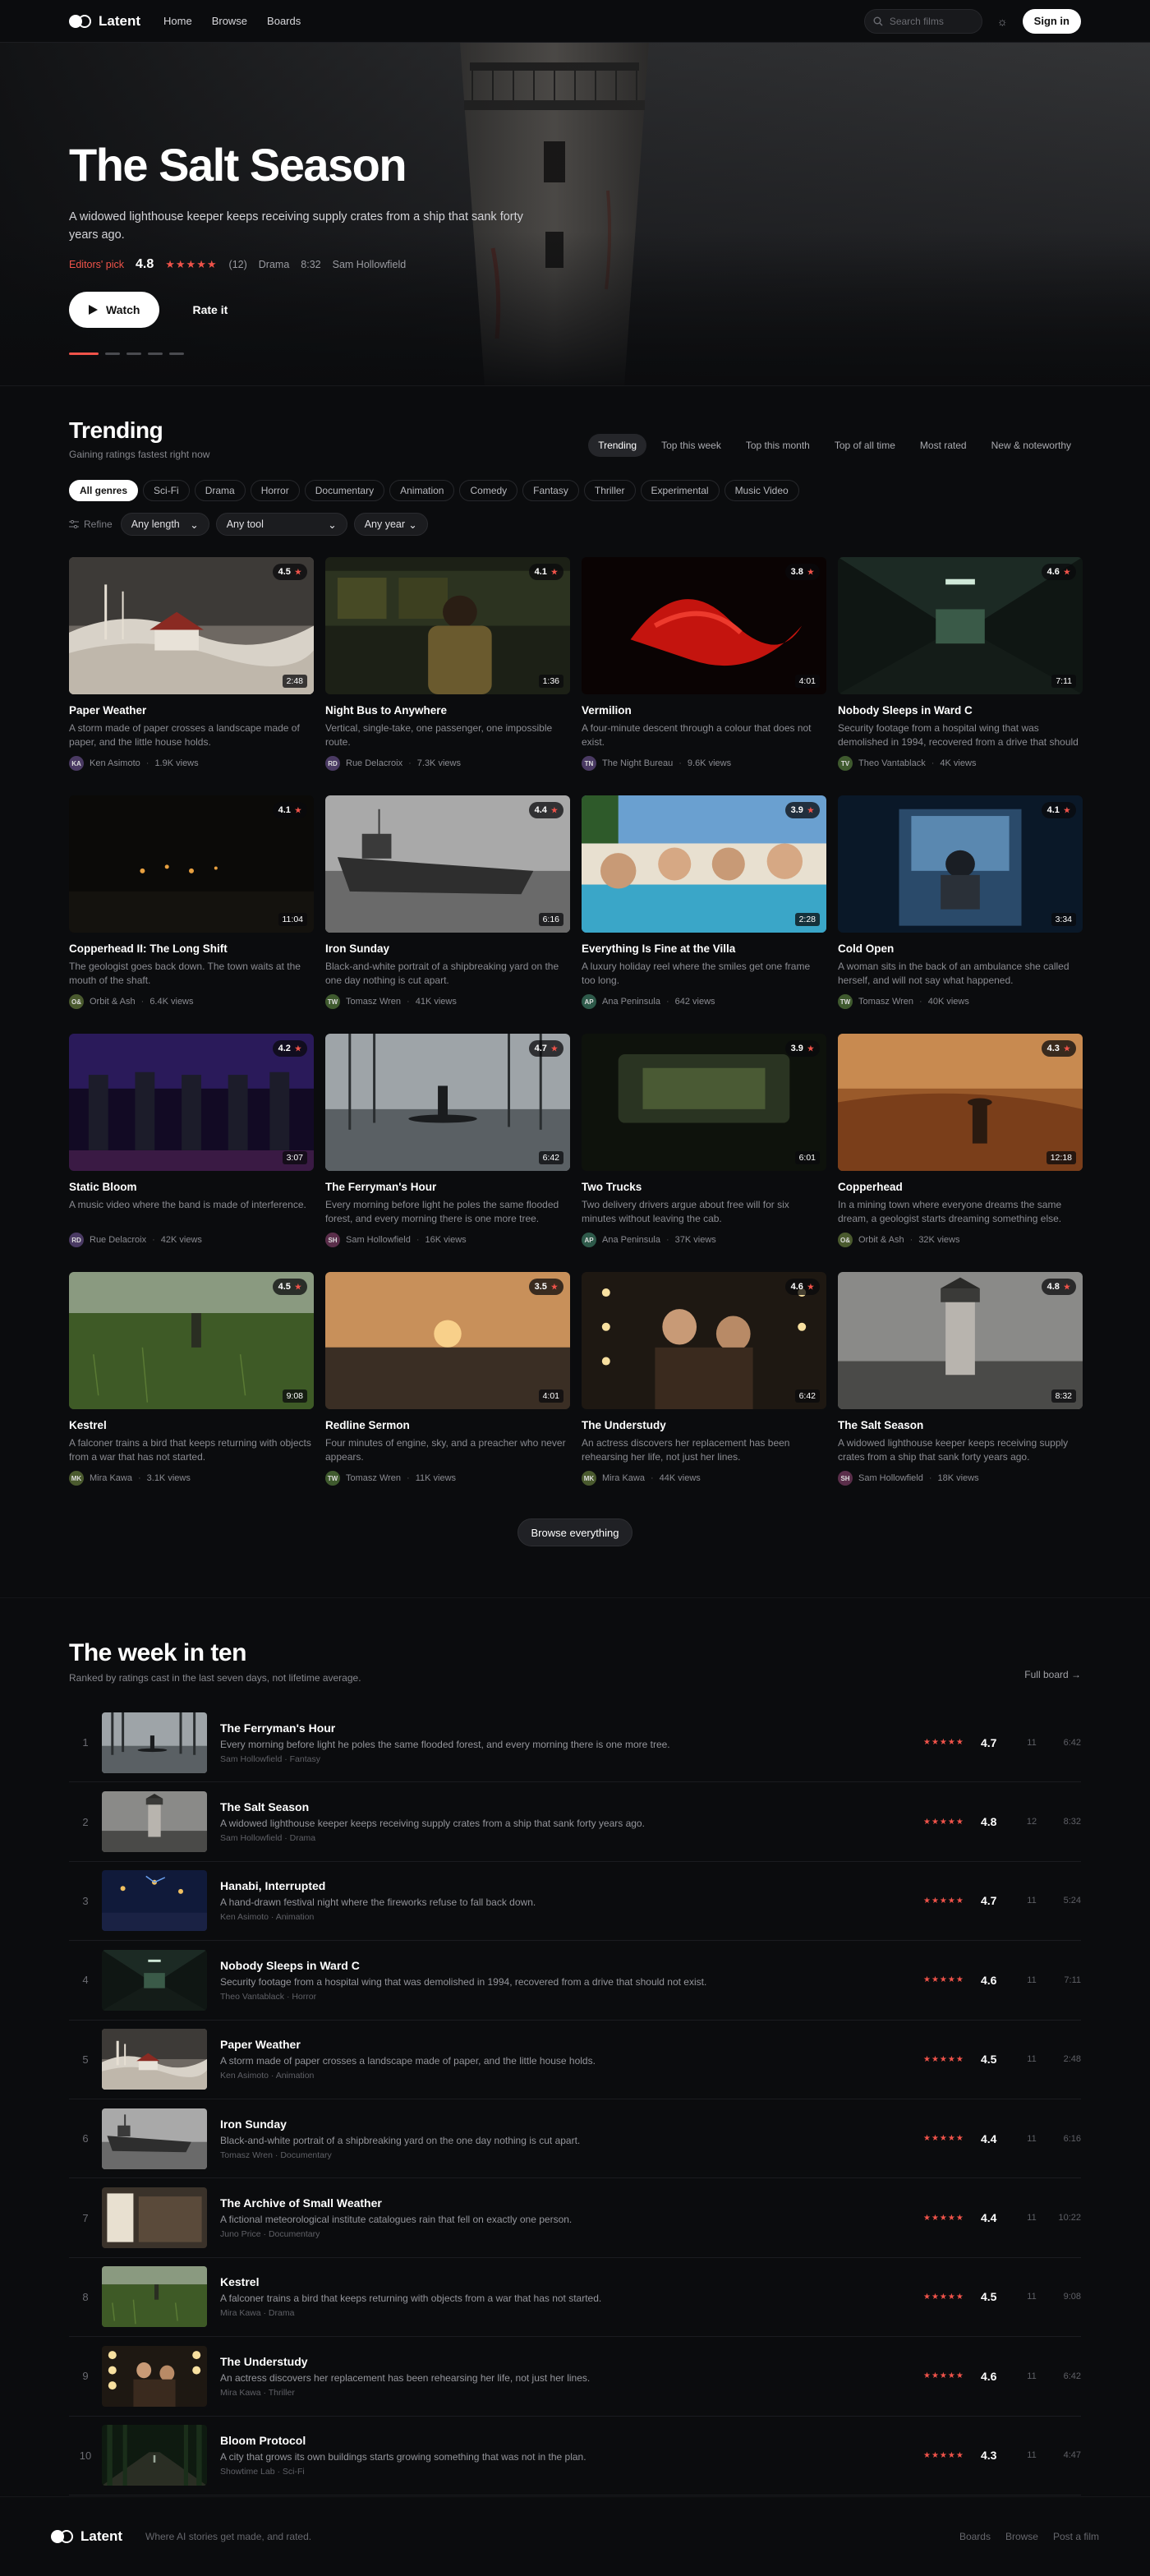 The height and width of the screenshot is (2576, 1150). I want to click on creator-name: Ken Asimoto, so click(115, 763).